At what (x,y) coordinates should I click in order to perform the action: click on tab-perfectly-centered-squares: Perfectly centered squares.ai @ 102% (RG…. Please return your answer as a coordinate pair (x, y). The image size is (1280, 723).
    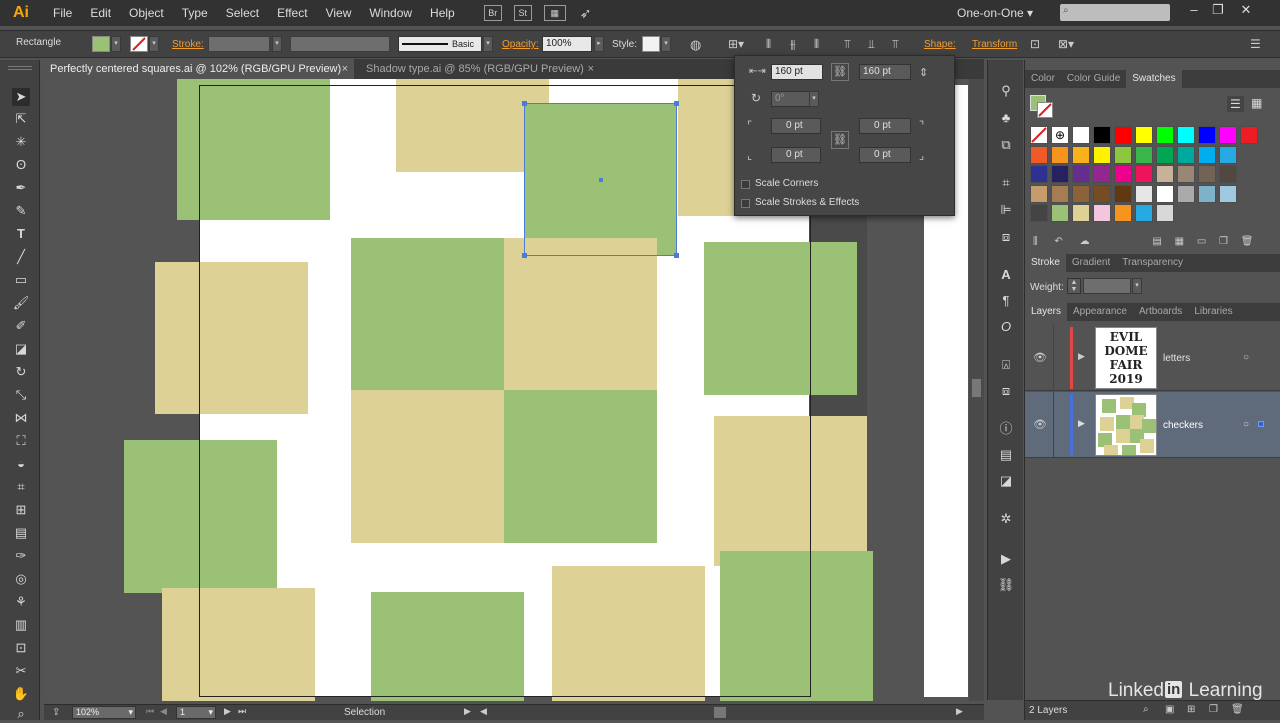
    Looking at the image, I should click on (199, 69).